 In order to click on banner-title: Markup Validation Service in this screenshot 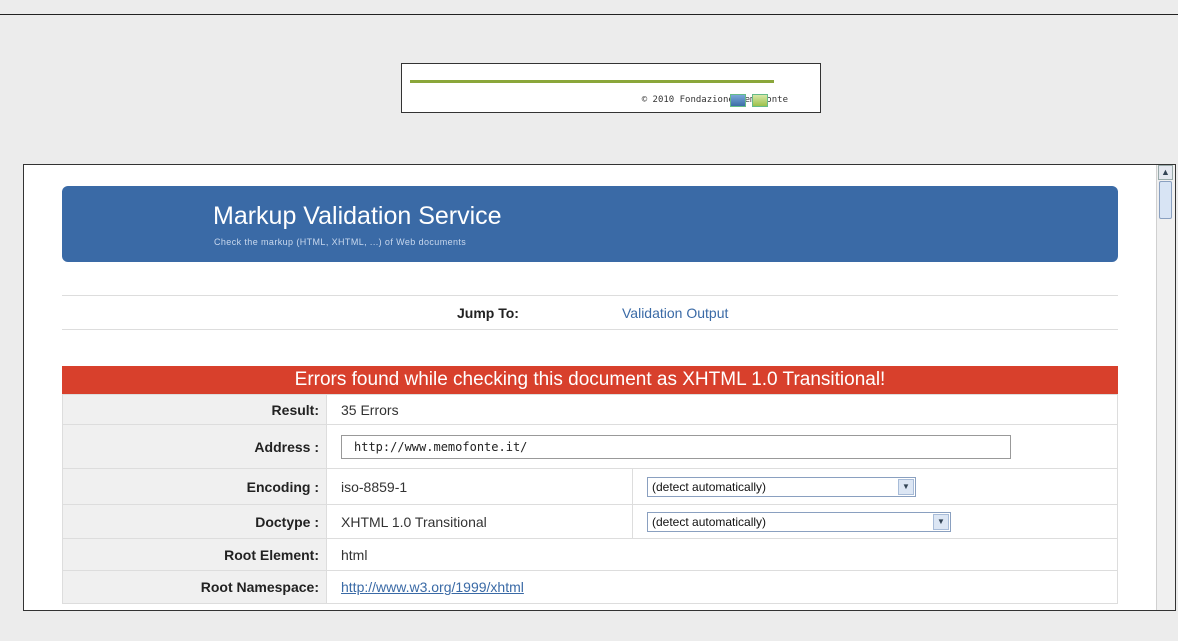, I will do `click(357, 216)`.